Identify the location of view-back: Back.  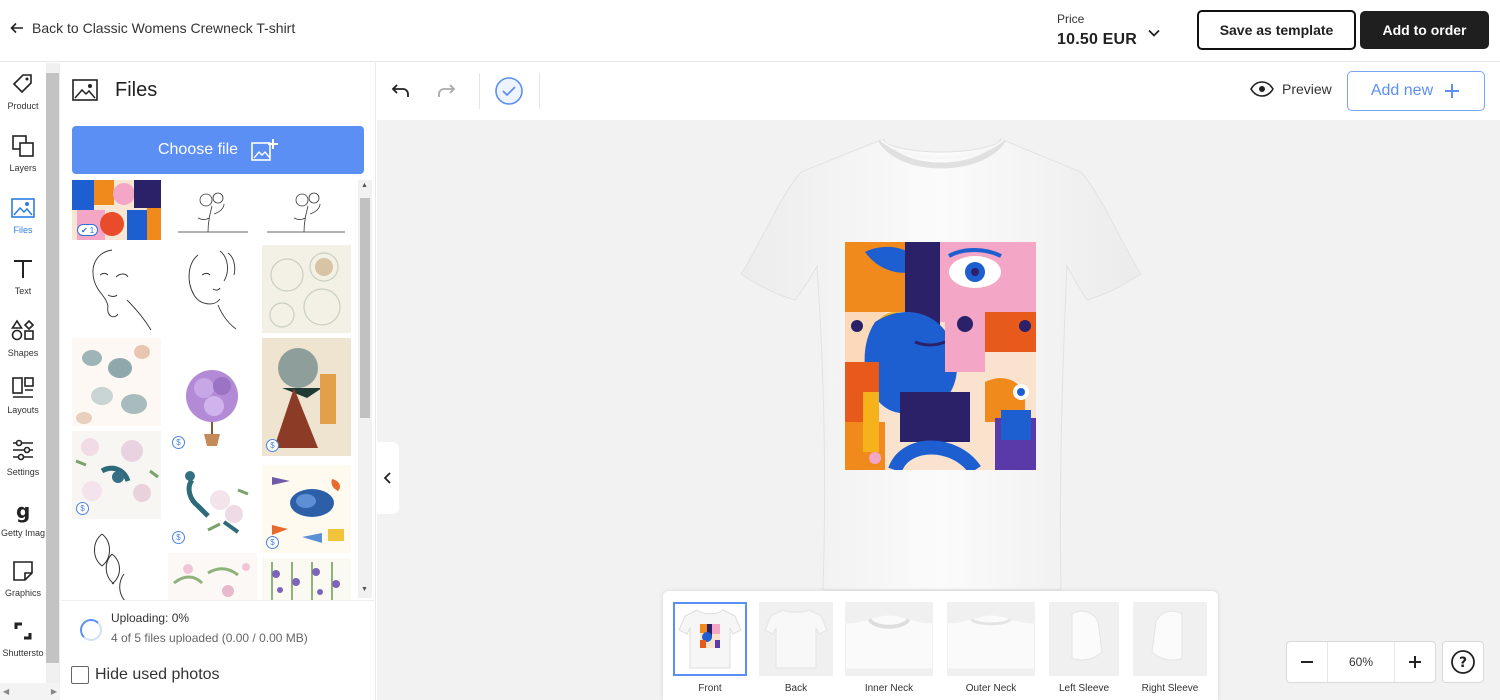
(796, 648).